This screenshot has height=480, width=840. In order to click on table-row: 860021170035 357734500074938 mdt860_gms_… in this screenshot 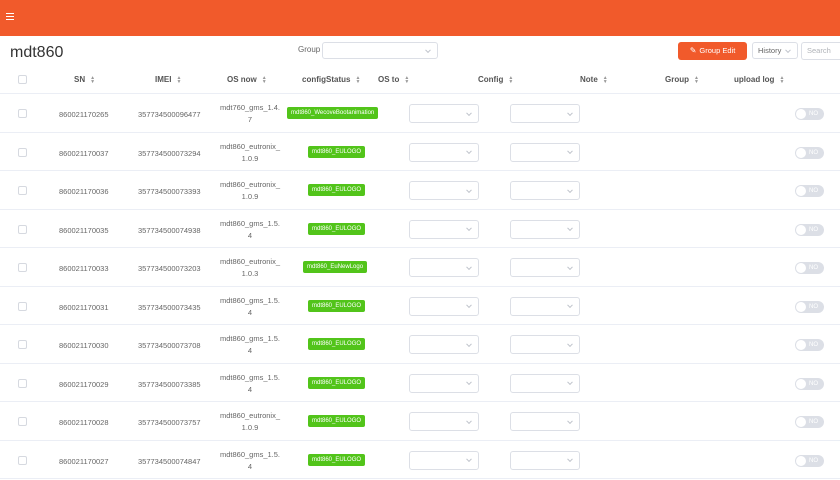, I will do `click(420, 229)`.